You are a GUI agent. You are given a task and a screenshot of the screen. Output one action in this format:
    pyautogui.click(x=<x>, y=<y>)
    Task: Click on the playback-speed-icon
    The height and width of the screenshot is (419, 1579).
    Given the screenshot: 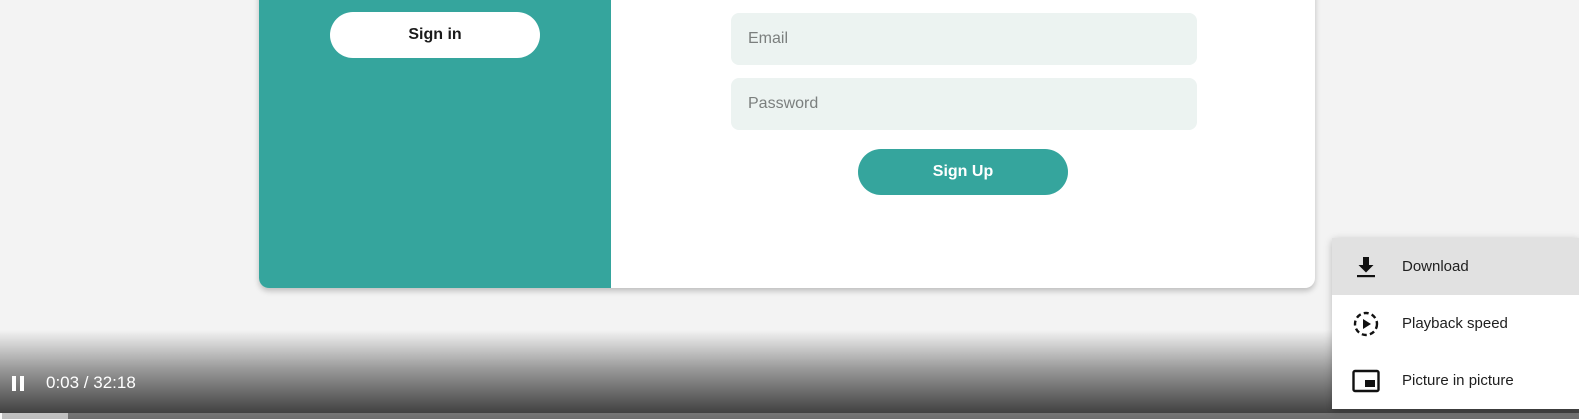 What is the action you would take?
    pyautogui.click(x=1366, y=324)
    